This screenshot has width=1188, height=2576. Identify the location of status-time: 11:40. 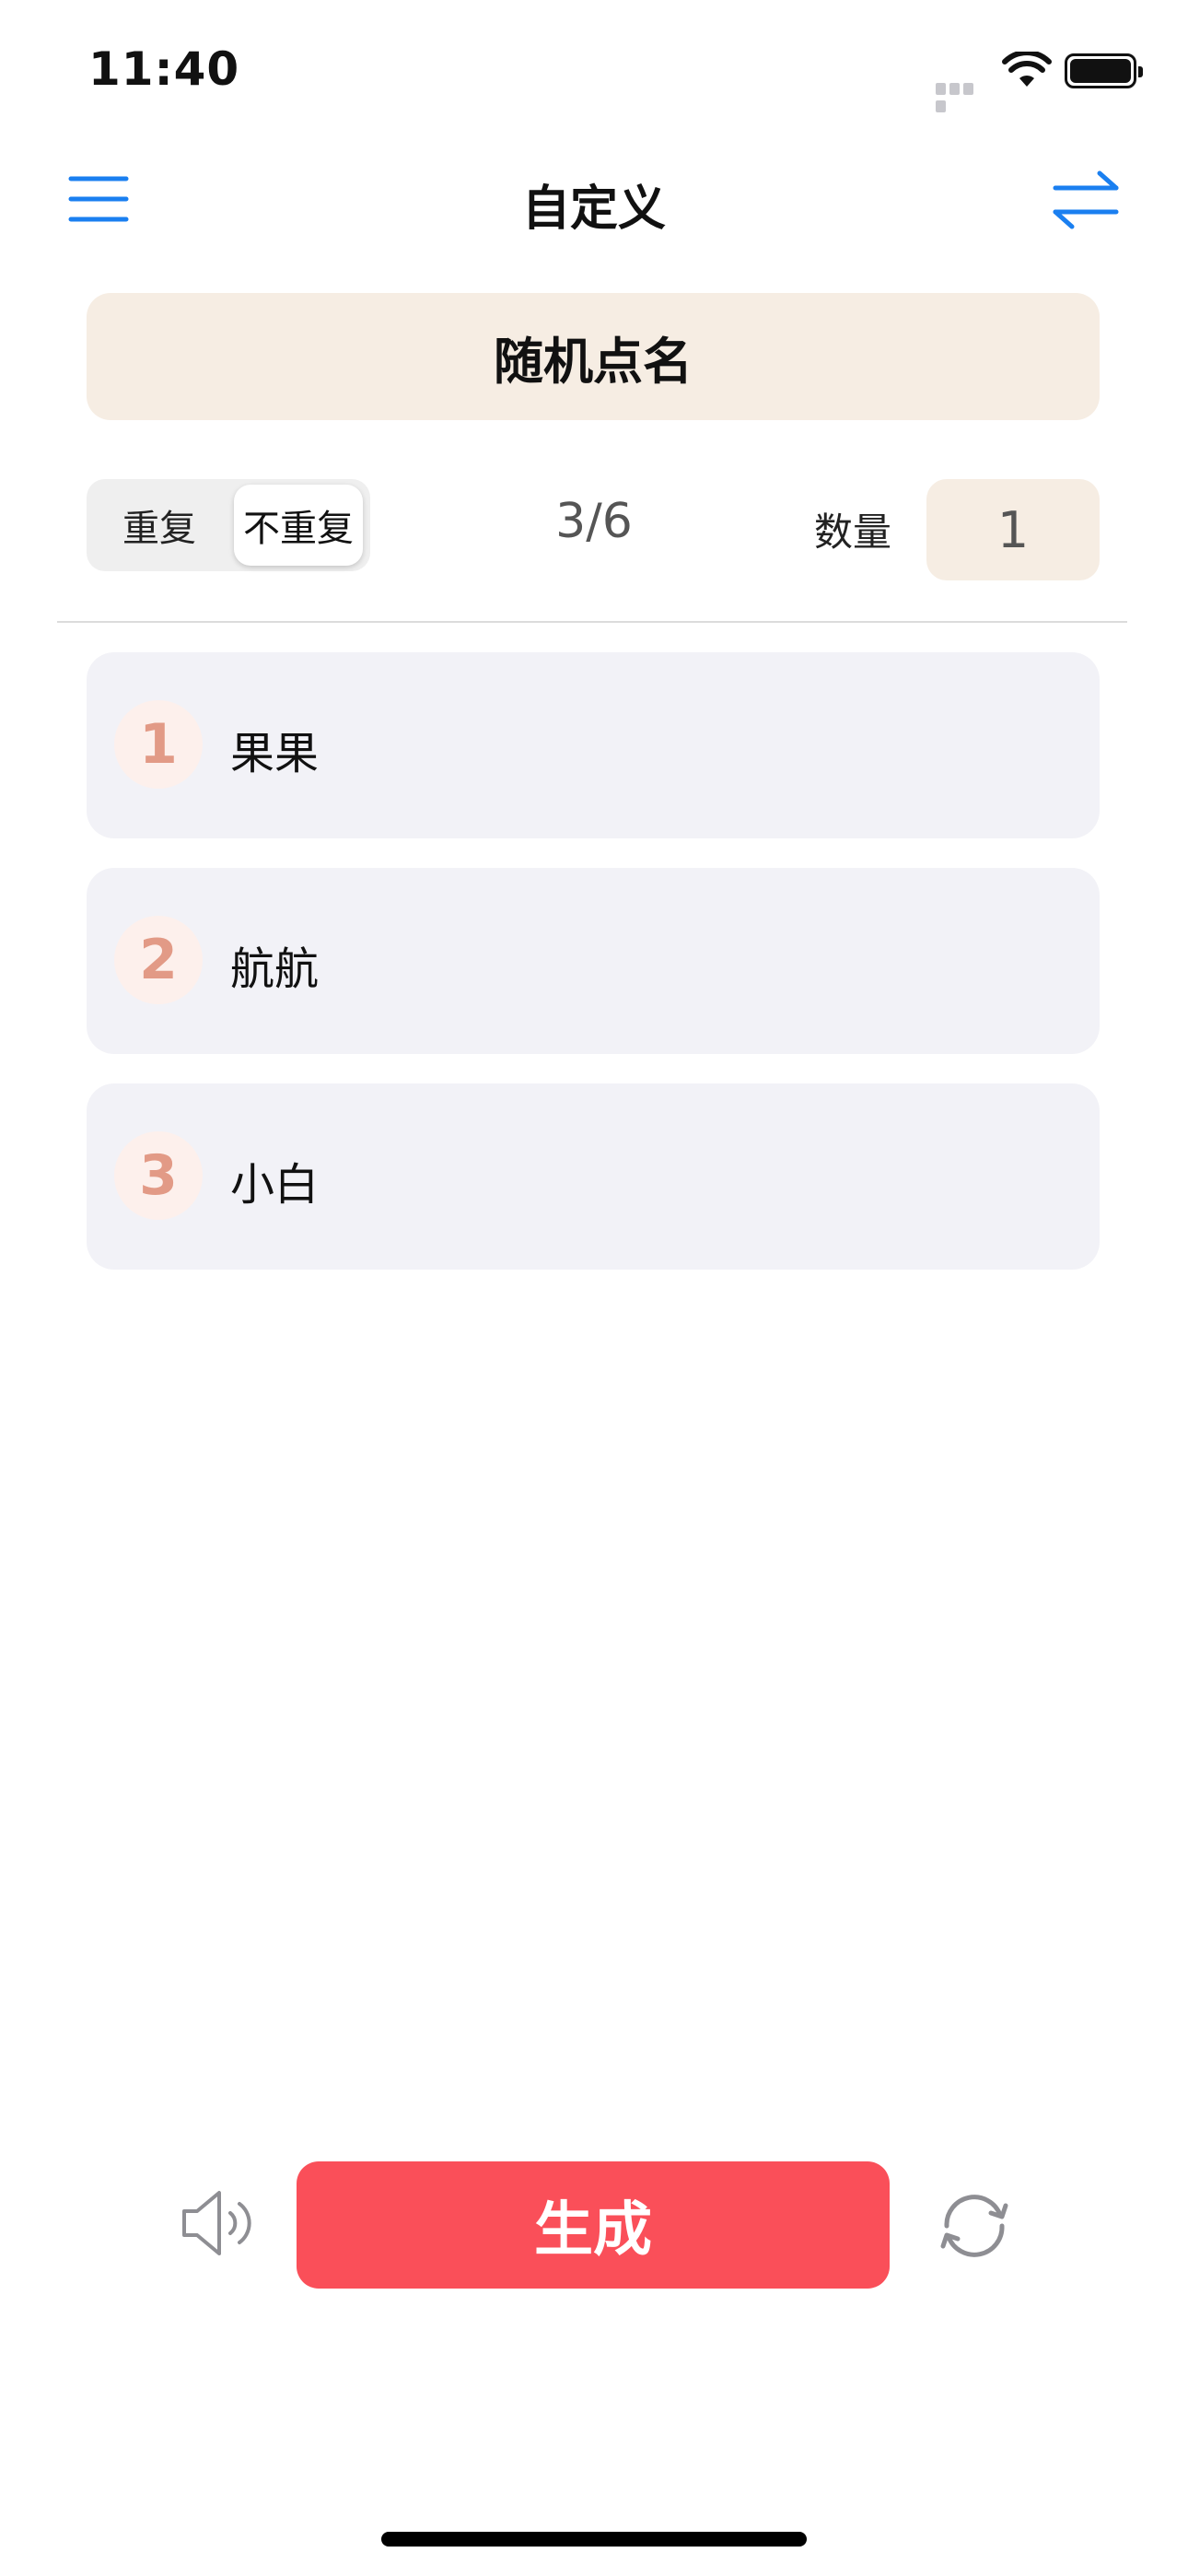
(164, 69).